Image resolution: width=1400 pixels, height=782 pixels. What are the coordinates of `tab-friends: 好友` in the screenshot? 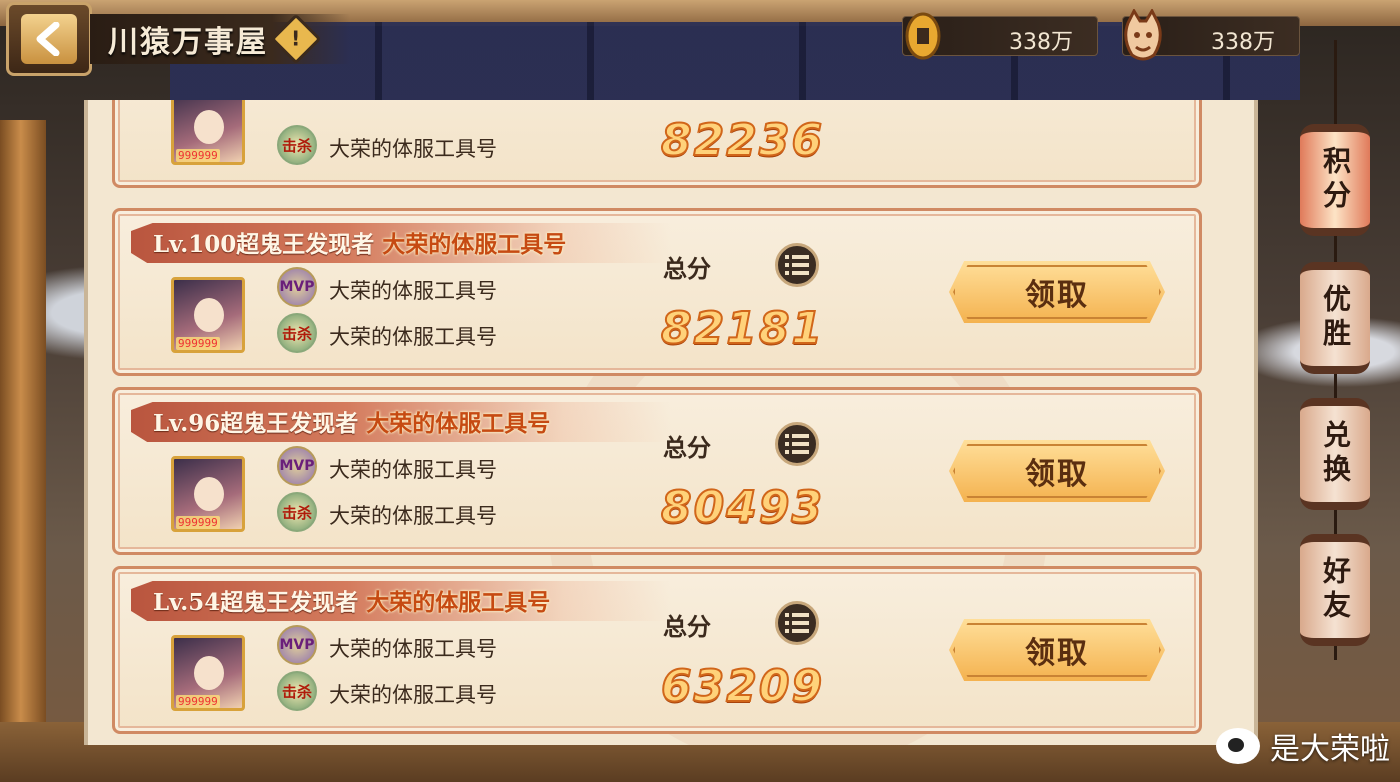 It's located at (1335, 590).